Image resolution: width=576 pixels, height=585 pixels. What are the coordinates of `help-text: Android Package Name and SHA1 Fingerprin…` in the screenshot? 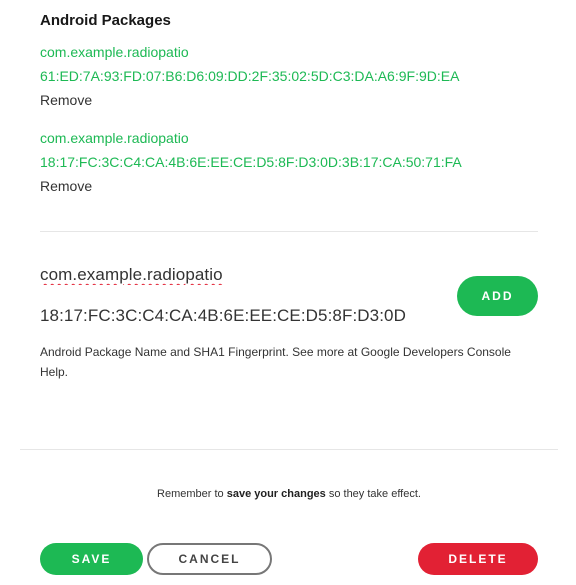 It's located at (275, 362).